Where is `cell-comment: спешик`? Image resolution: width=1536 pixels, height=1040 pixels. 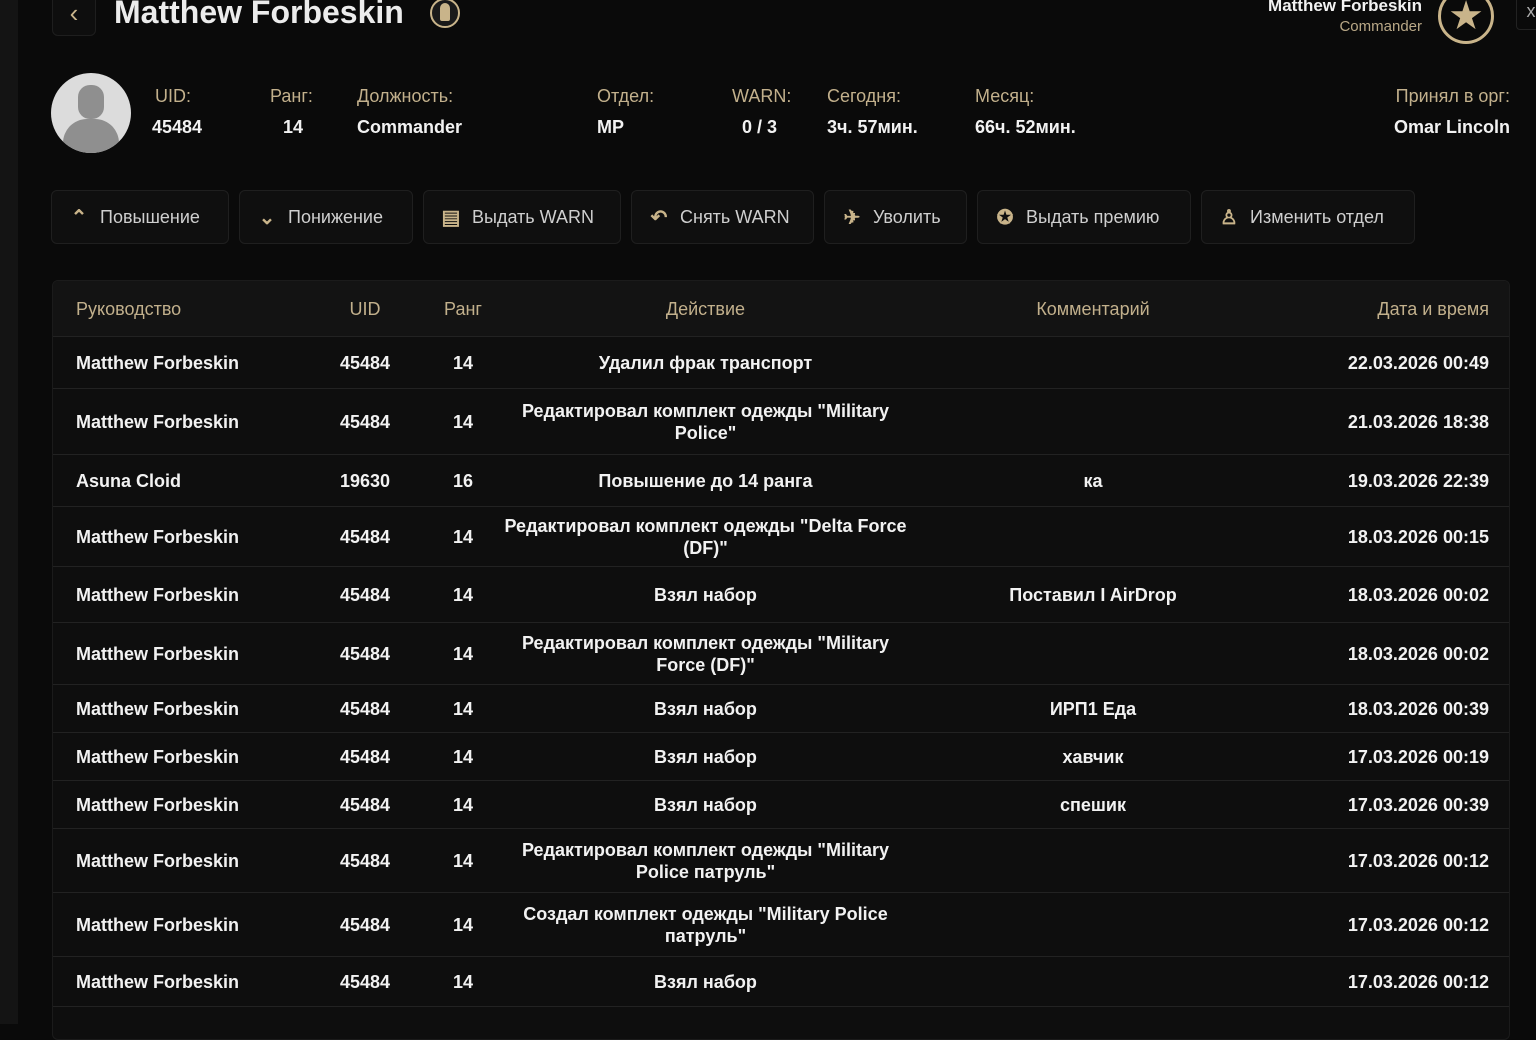
cell-comment: спешик is located at coordinates (1093, 804).